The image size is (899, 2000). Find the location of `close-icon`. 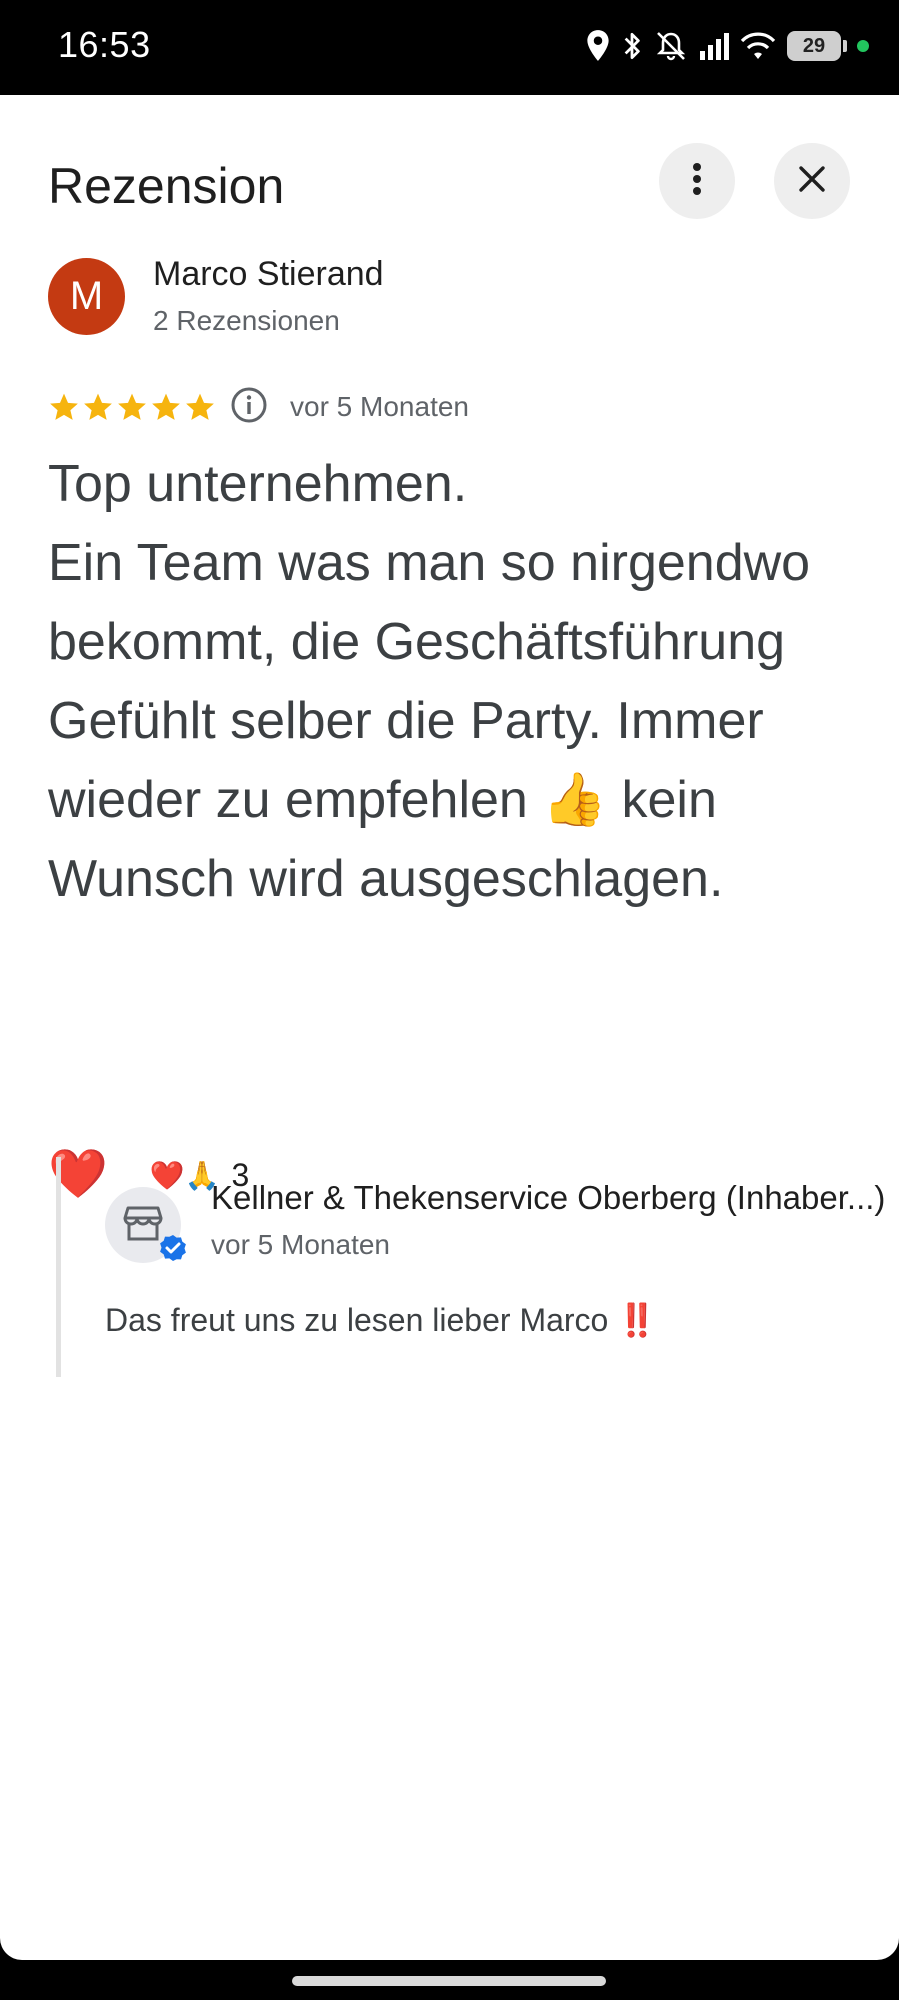

close-icon is located at coordinates (812, 181).